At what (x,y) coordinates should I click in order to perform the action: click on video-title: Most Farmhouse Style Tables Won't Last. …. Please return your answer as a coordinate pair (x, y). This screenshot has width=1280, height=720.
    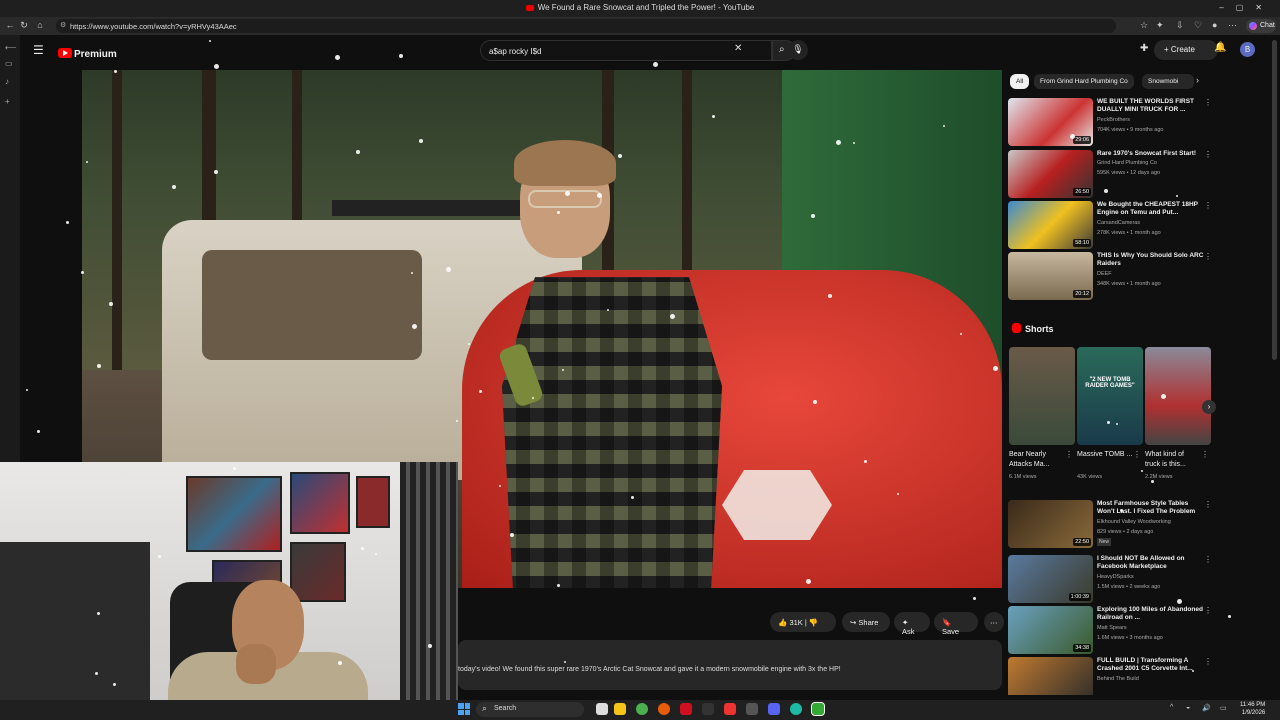
    Looking at the image, I should click on (1151, 508).